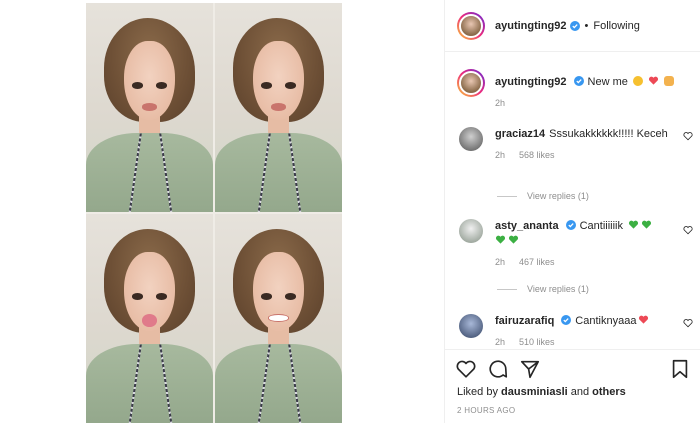 The image size is (700, 423). I want to click on comment-text: Sssukakkkkkk!!!!! Keceh, so click(608, 134).